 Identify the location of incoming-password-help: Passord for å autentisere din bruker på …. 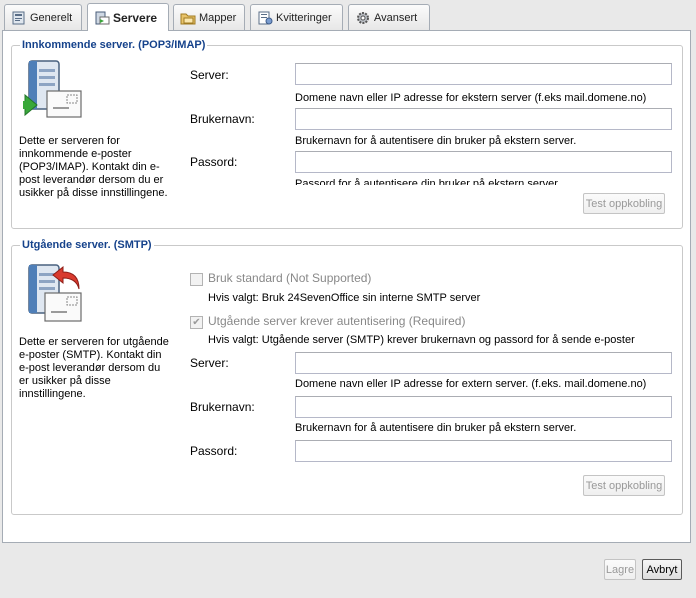
(428, 181).